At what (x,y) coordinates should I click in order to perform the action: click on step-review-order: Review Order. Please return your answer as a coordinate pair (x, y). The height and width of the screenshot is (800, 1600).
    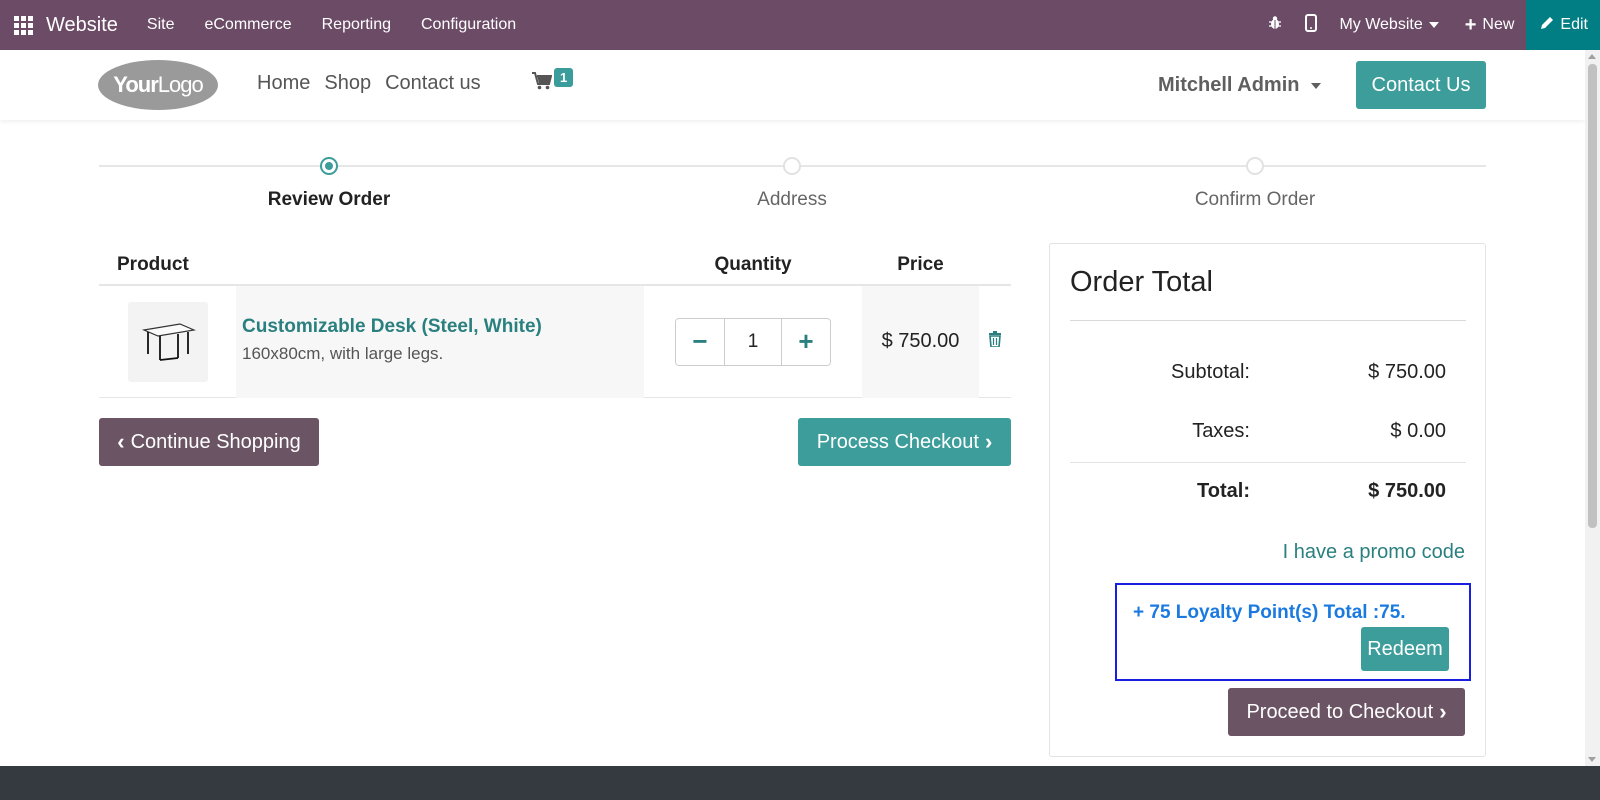
    Looking at the image, I should click on (329, 184).